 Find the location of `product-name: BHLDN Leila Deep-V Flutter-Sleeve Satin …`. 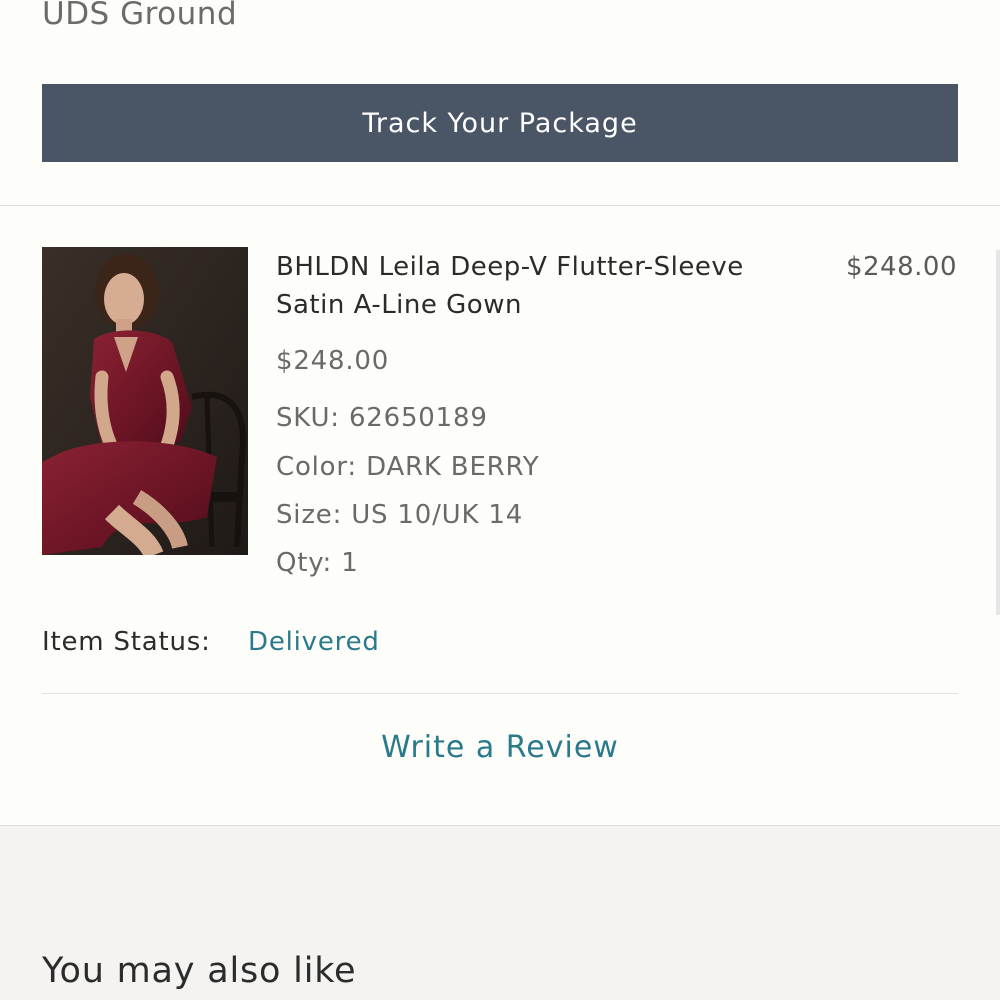

product-name: BHLDN Leila Deep-V Flutter-Sleeve Satin … is located at coordinates (536, 286).